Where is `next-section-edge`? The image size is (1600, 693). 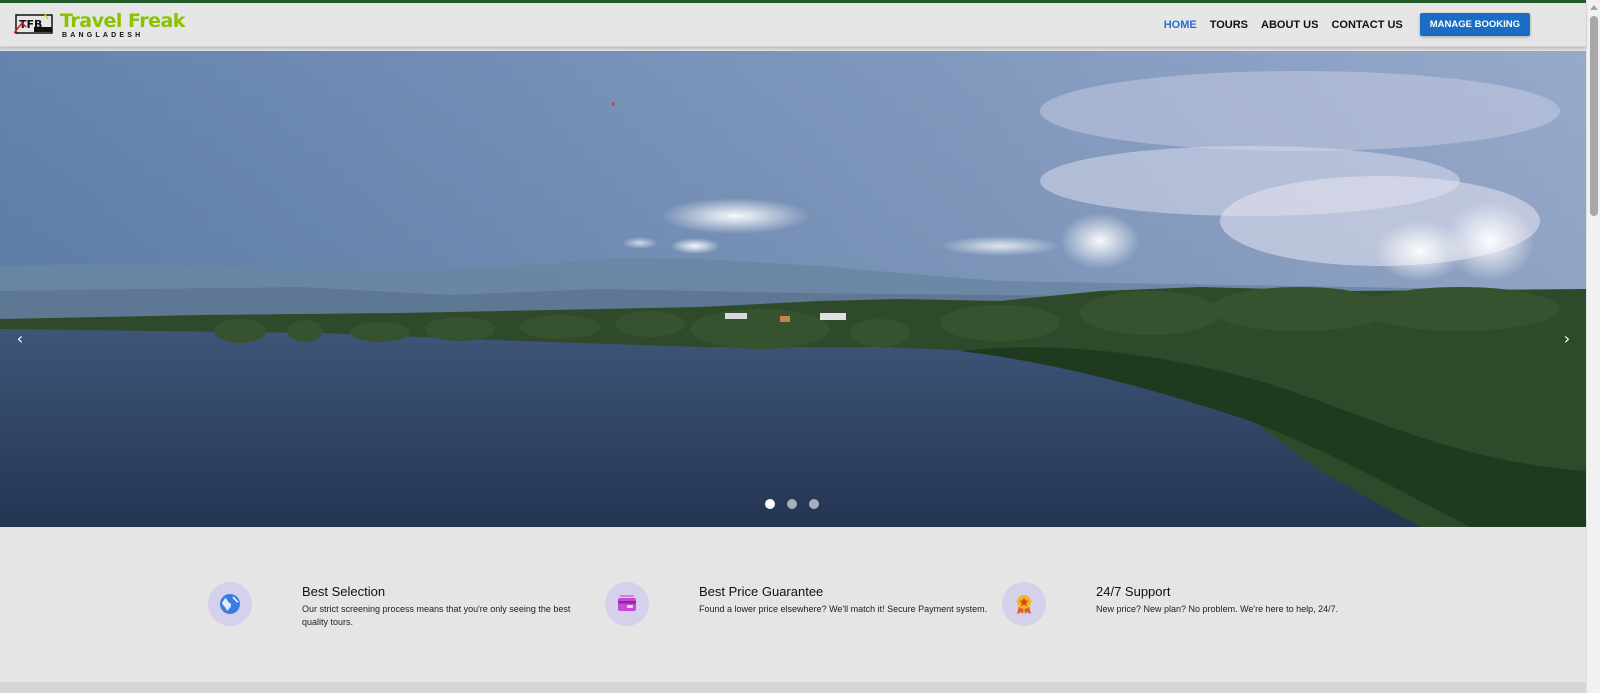 next-section-edge is located at coordinates (793, 687).